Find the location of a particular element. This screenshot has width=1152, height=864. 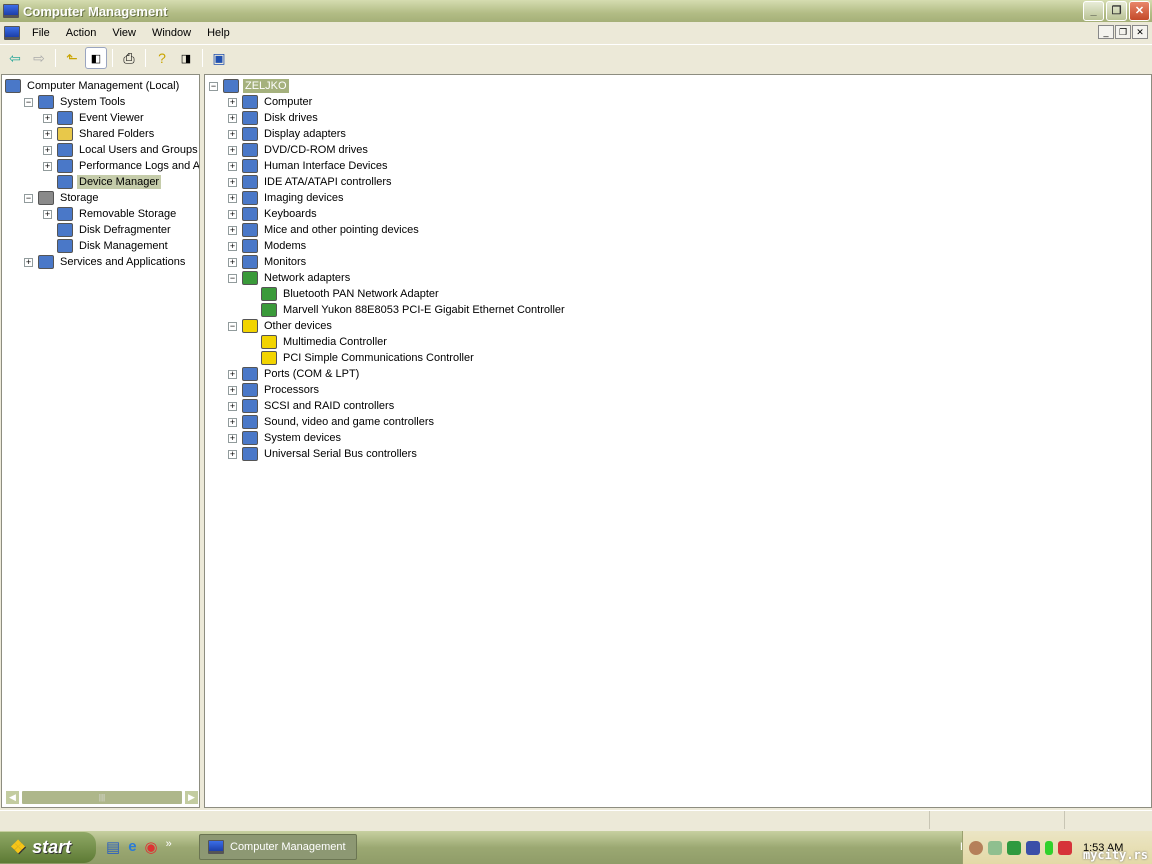

menu-window: Window is located at coordinates (171, 33).